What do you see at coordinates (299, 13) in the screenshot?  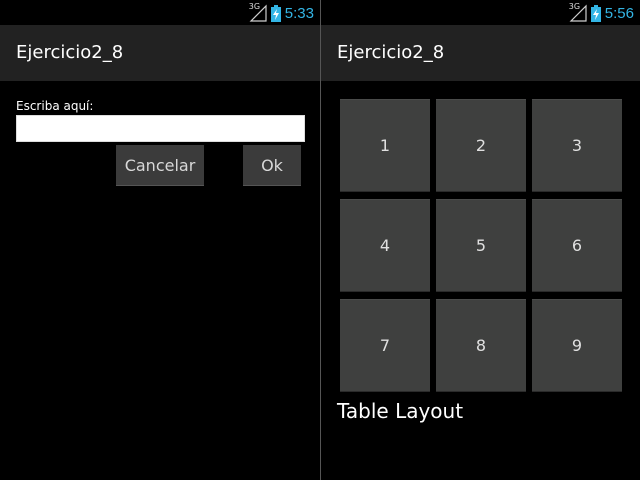 I see `status-clock: 5:33` at bounding box center [299, 13].